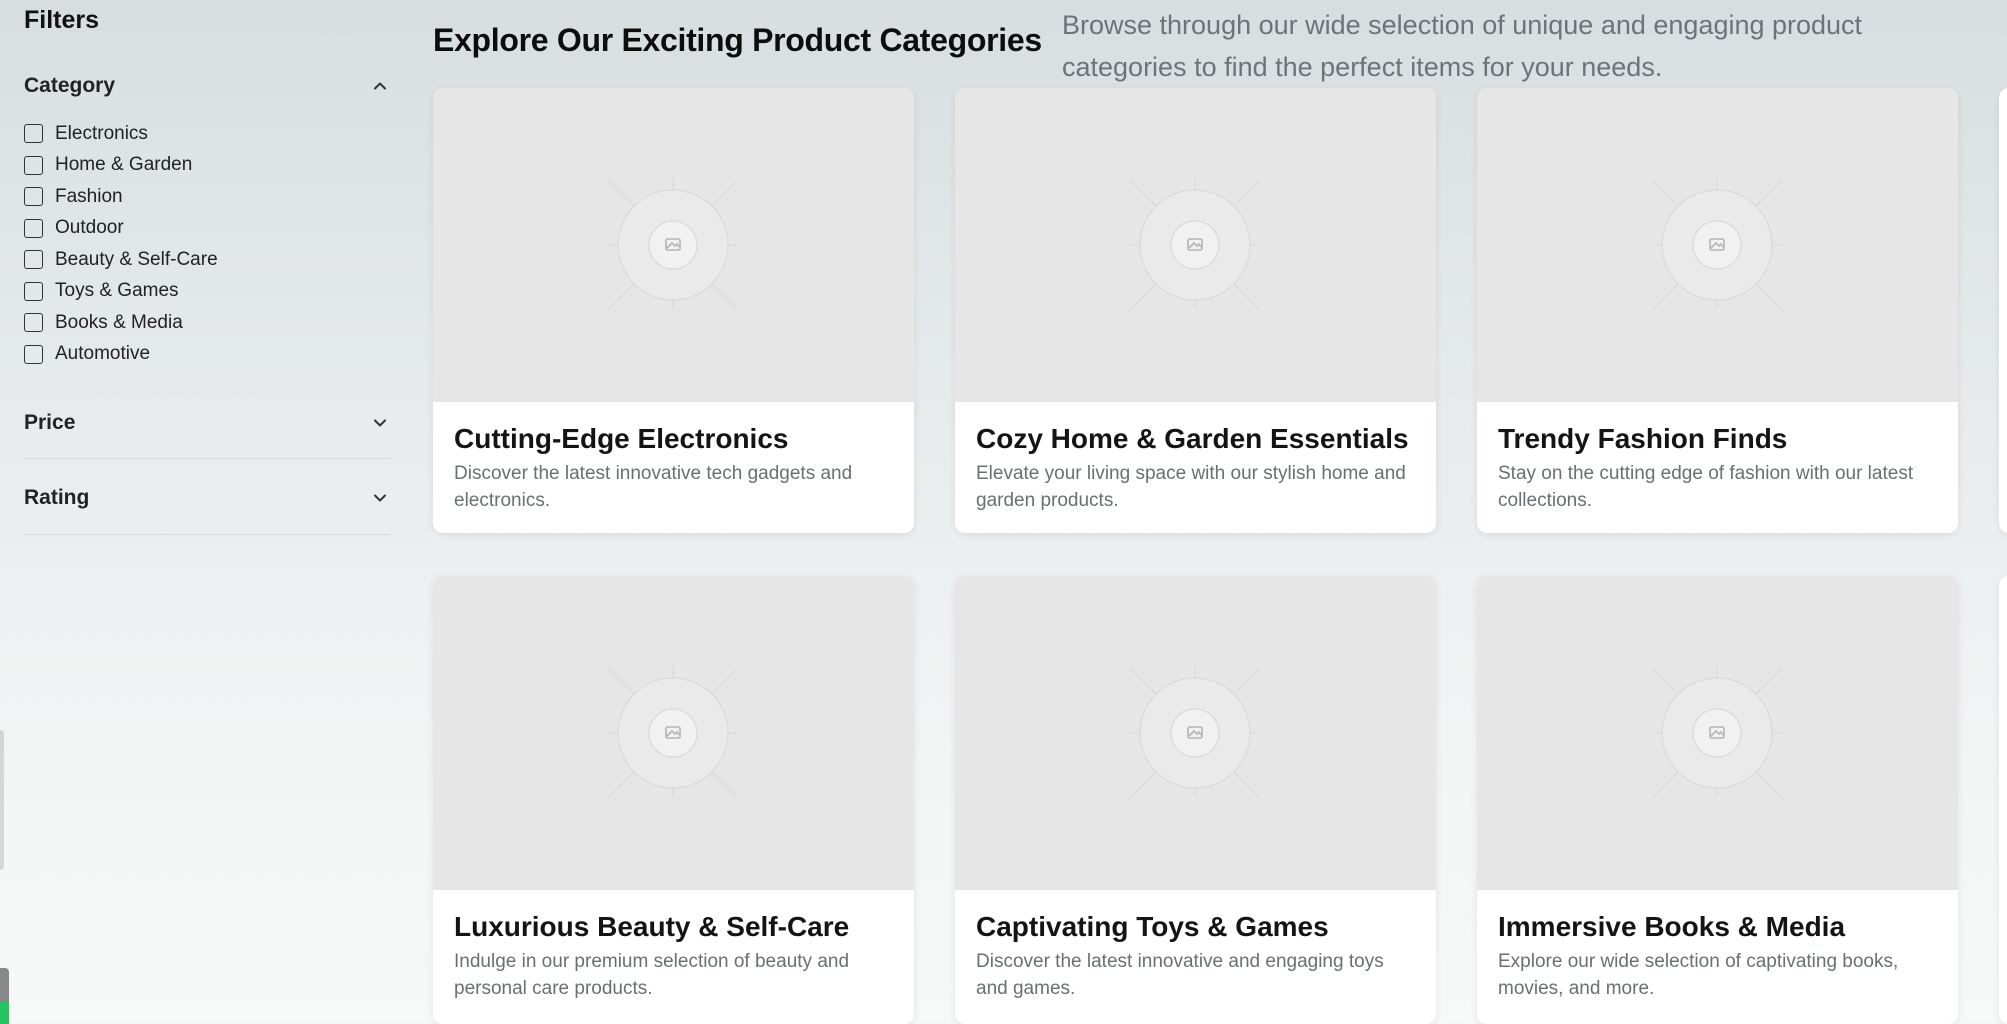 The width and height of the screenshot is (2007, 1024). What do you see at coordinates (207, 423) in the screenshot?
I see `price-section-header: Price` at bounding box center [207, 423].